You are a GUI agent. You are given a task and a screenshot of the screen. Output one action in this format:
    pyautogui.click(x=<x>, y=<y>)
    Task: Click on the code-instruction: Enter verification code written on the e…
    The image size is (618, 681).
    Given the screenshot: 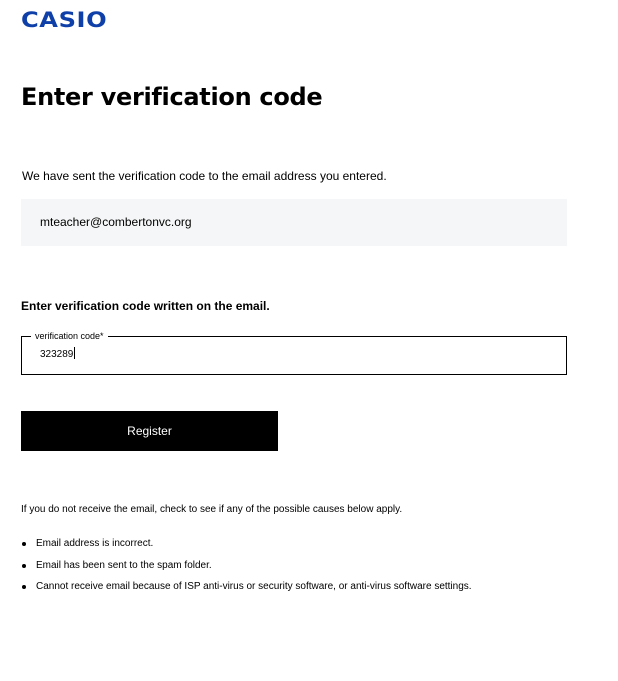 What is the action you would take?
    pyautogui.click(x=145, y=306)
    